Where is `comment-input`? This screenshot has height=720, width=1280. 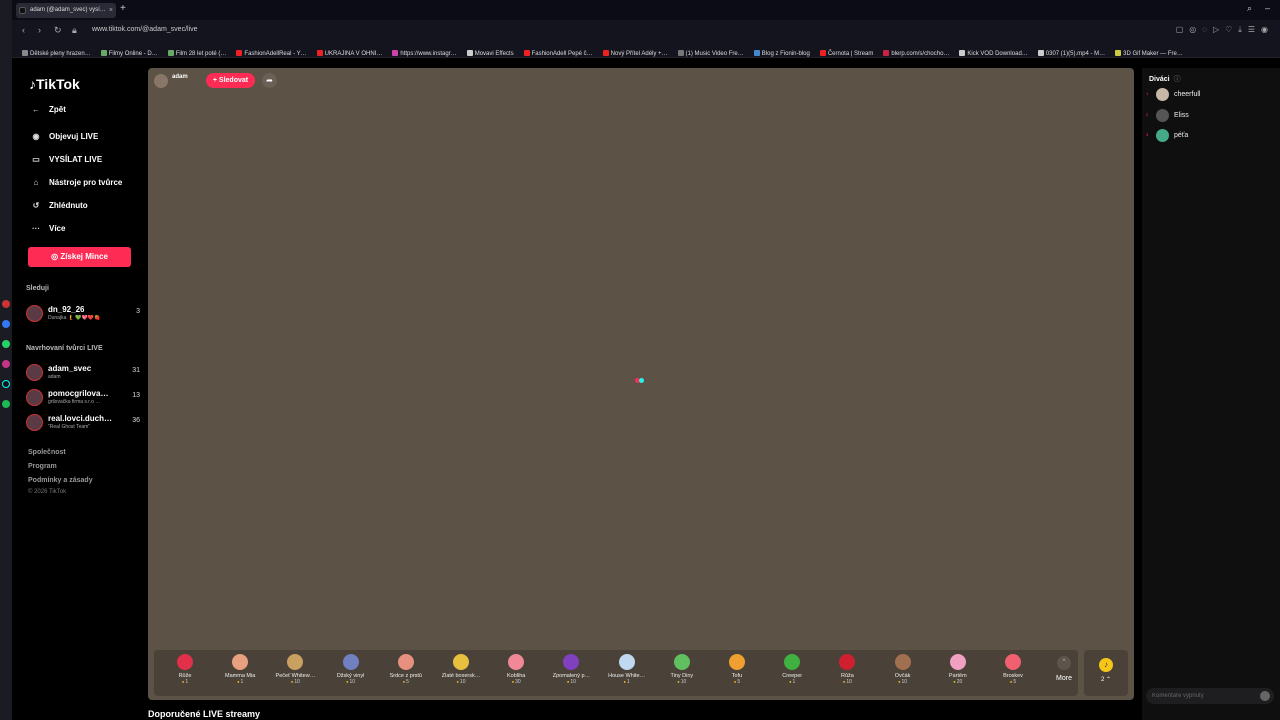 comment-input is located at coordinates (1202, 696).